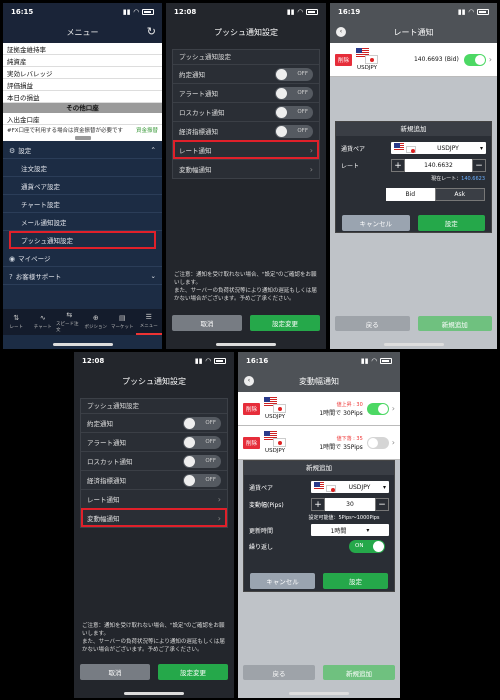  What do you see at coordinates (82, 276) in the screenshot?
I see `menu-item-support: ? お客様サポート ⌄` at bounding box center [82, 276].